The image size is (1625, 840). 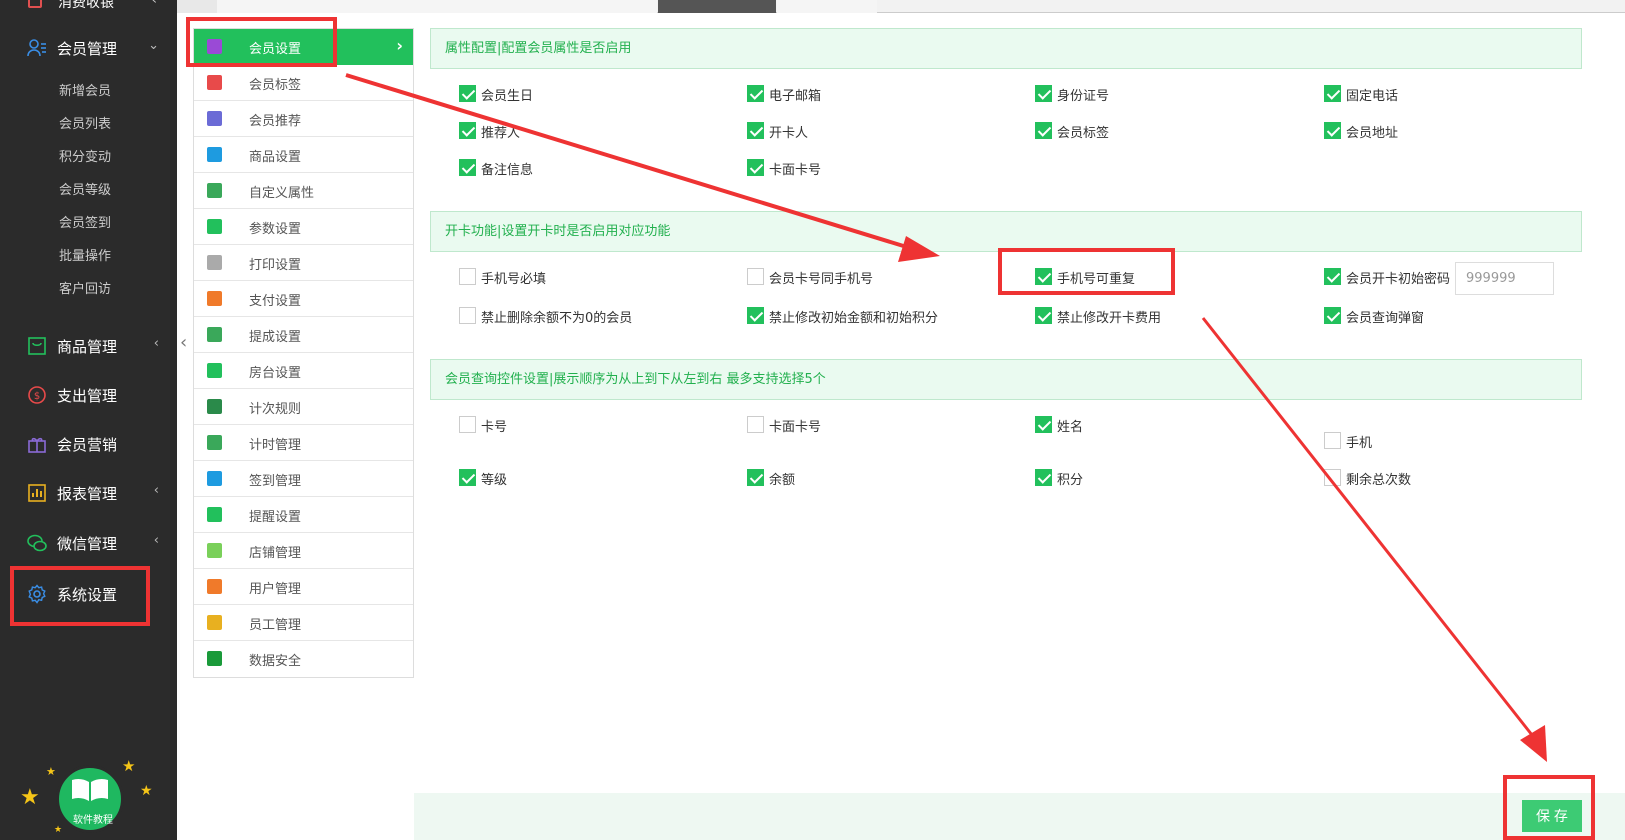 What do you see at coordinates (88, 8) in the screenshot?
I see `nav-item-checkout: 消费收银 ‹` at bounding box center [88, 8].